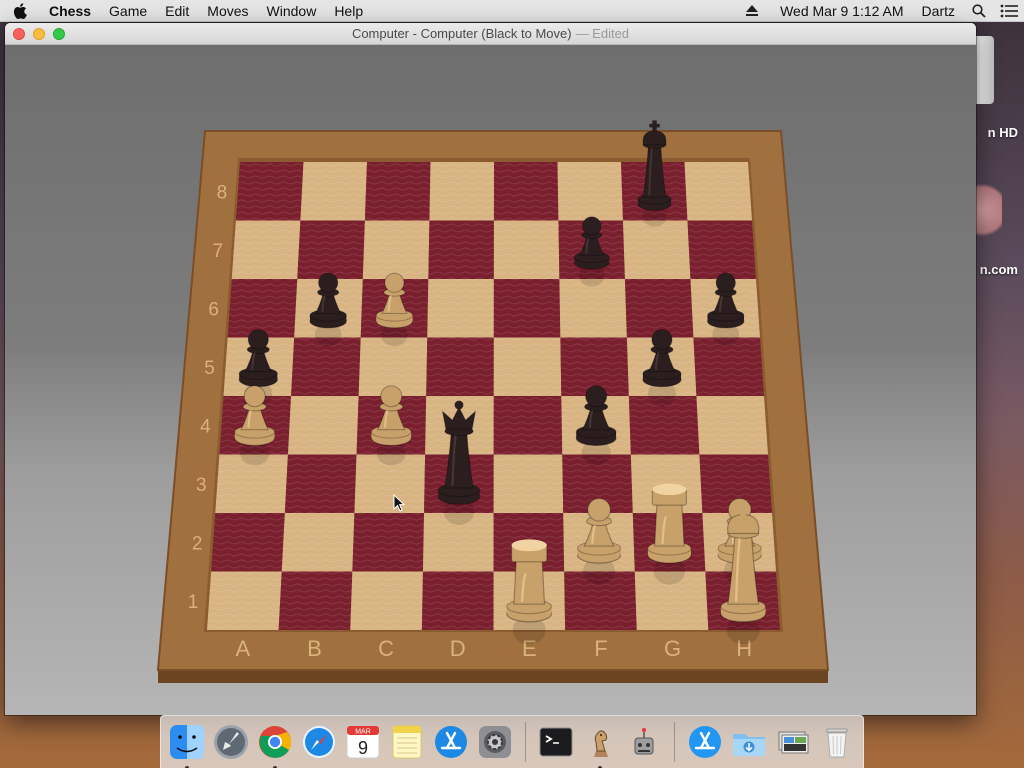 This screenshot has height=768, width=1024. What do you see at coordinates (128, 11) in the screenshot?
I see `menu-game: Game` at bounding box center [128, 11].